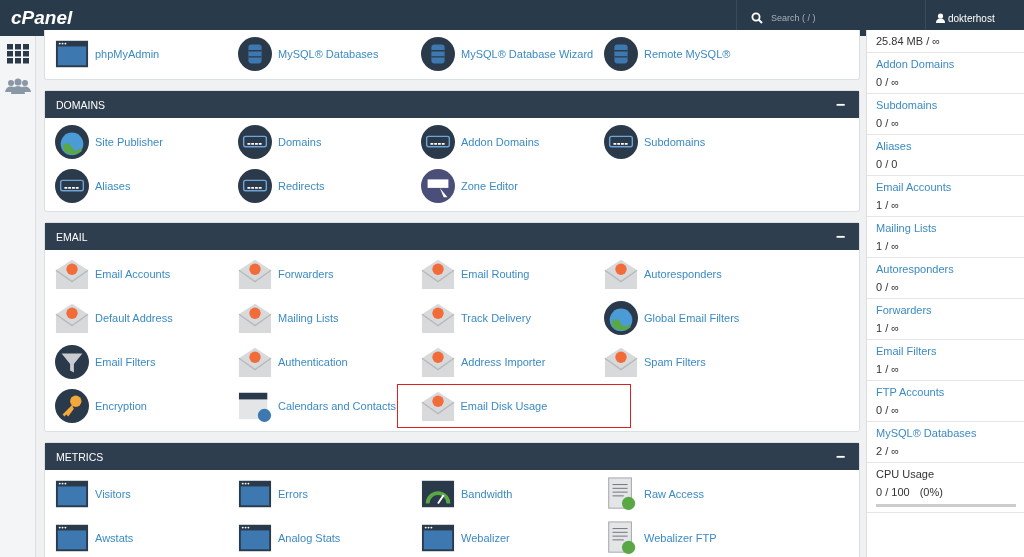 The width and height of the screenshot is (1024, 557). What do you see at coordinates (319, 274) in the screenshot?
I see `tool-link: Forwarders` at bounding box center [319, 274].